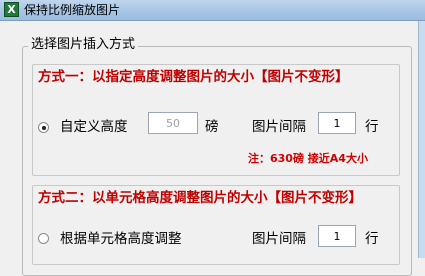 The height and width of the screenshot is (276, 425). I want to click on window-right-border, so click(421, 139).